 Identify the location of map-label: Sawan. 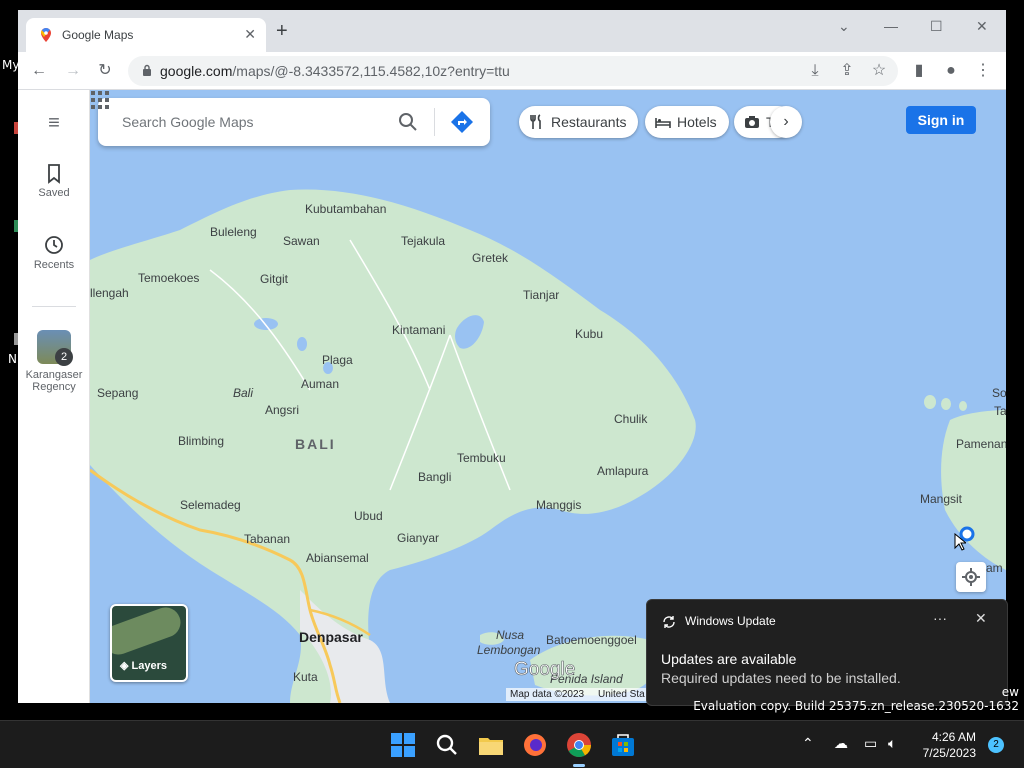
(301, 241).